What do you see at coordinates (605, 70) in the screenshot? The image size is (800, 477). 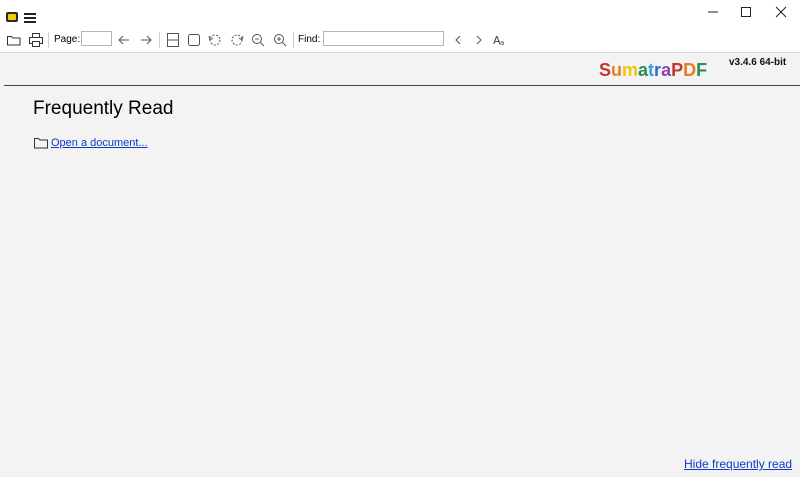 I see `logo-letter: S` at bounding box center [605, 70].